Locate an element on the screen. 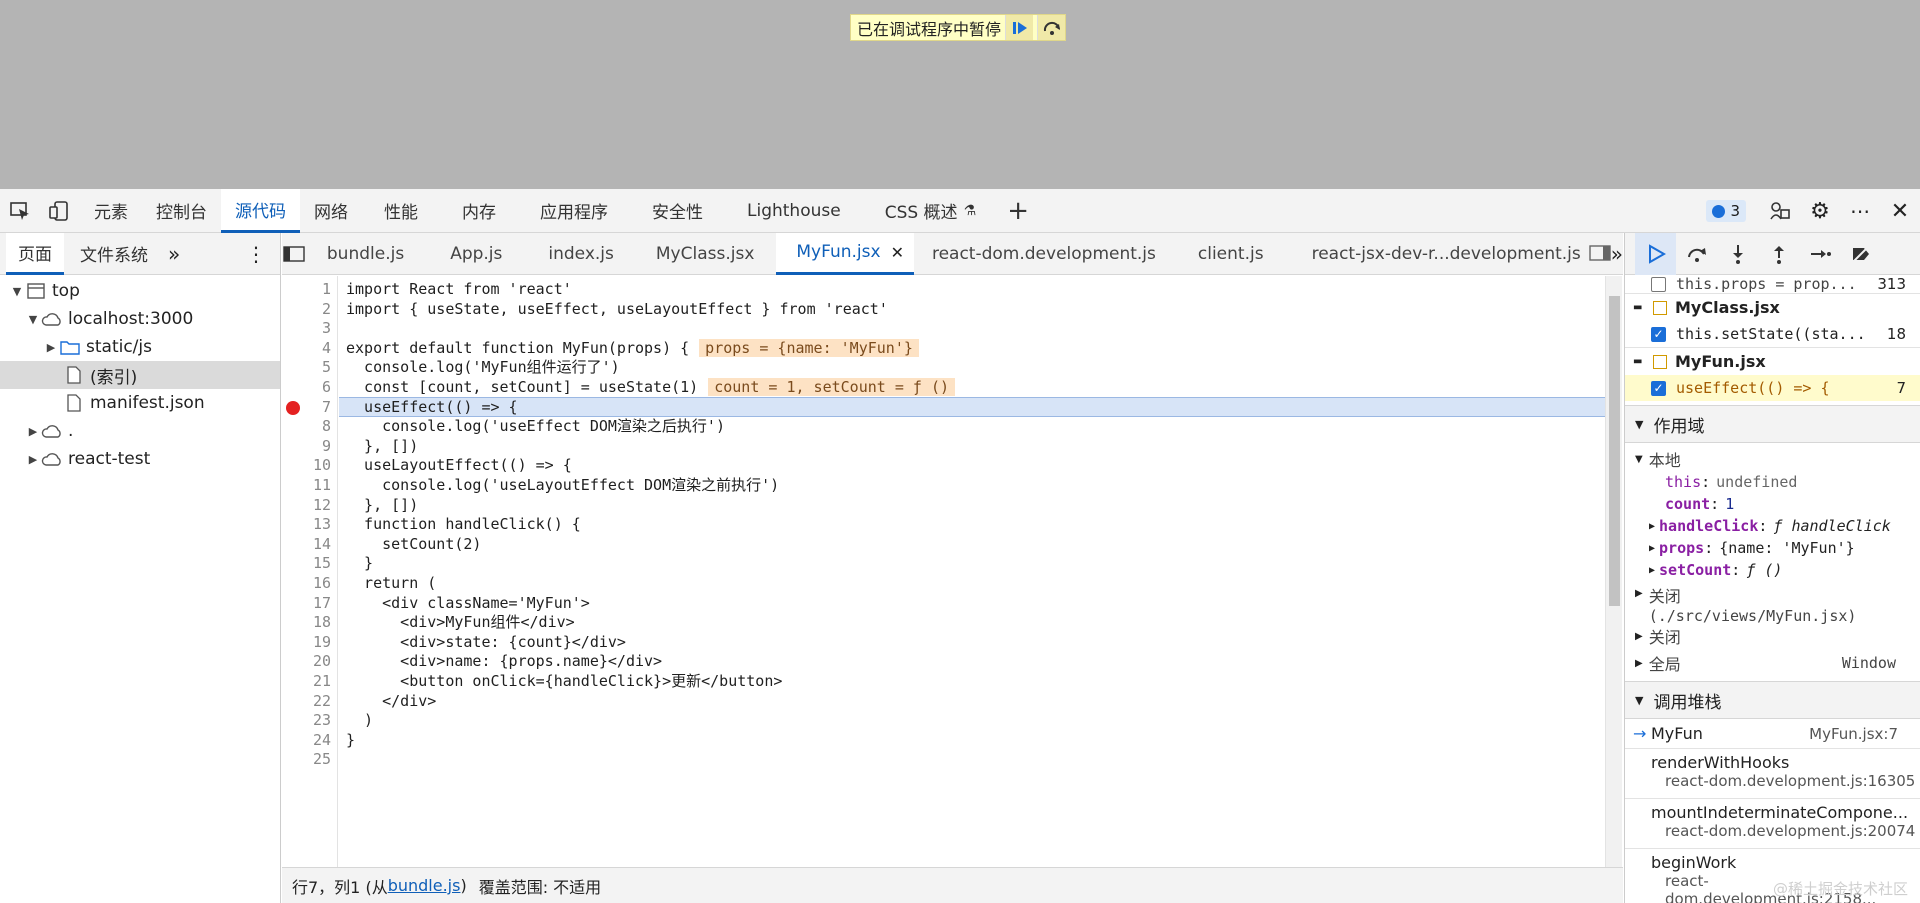 Image resolution: width=1920 pixels, height=903 pixels. breakpoint-file-myclass: ▬ MyClass.jsx is located at coordinates (1772, 307).